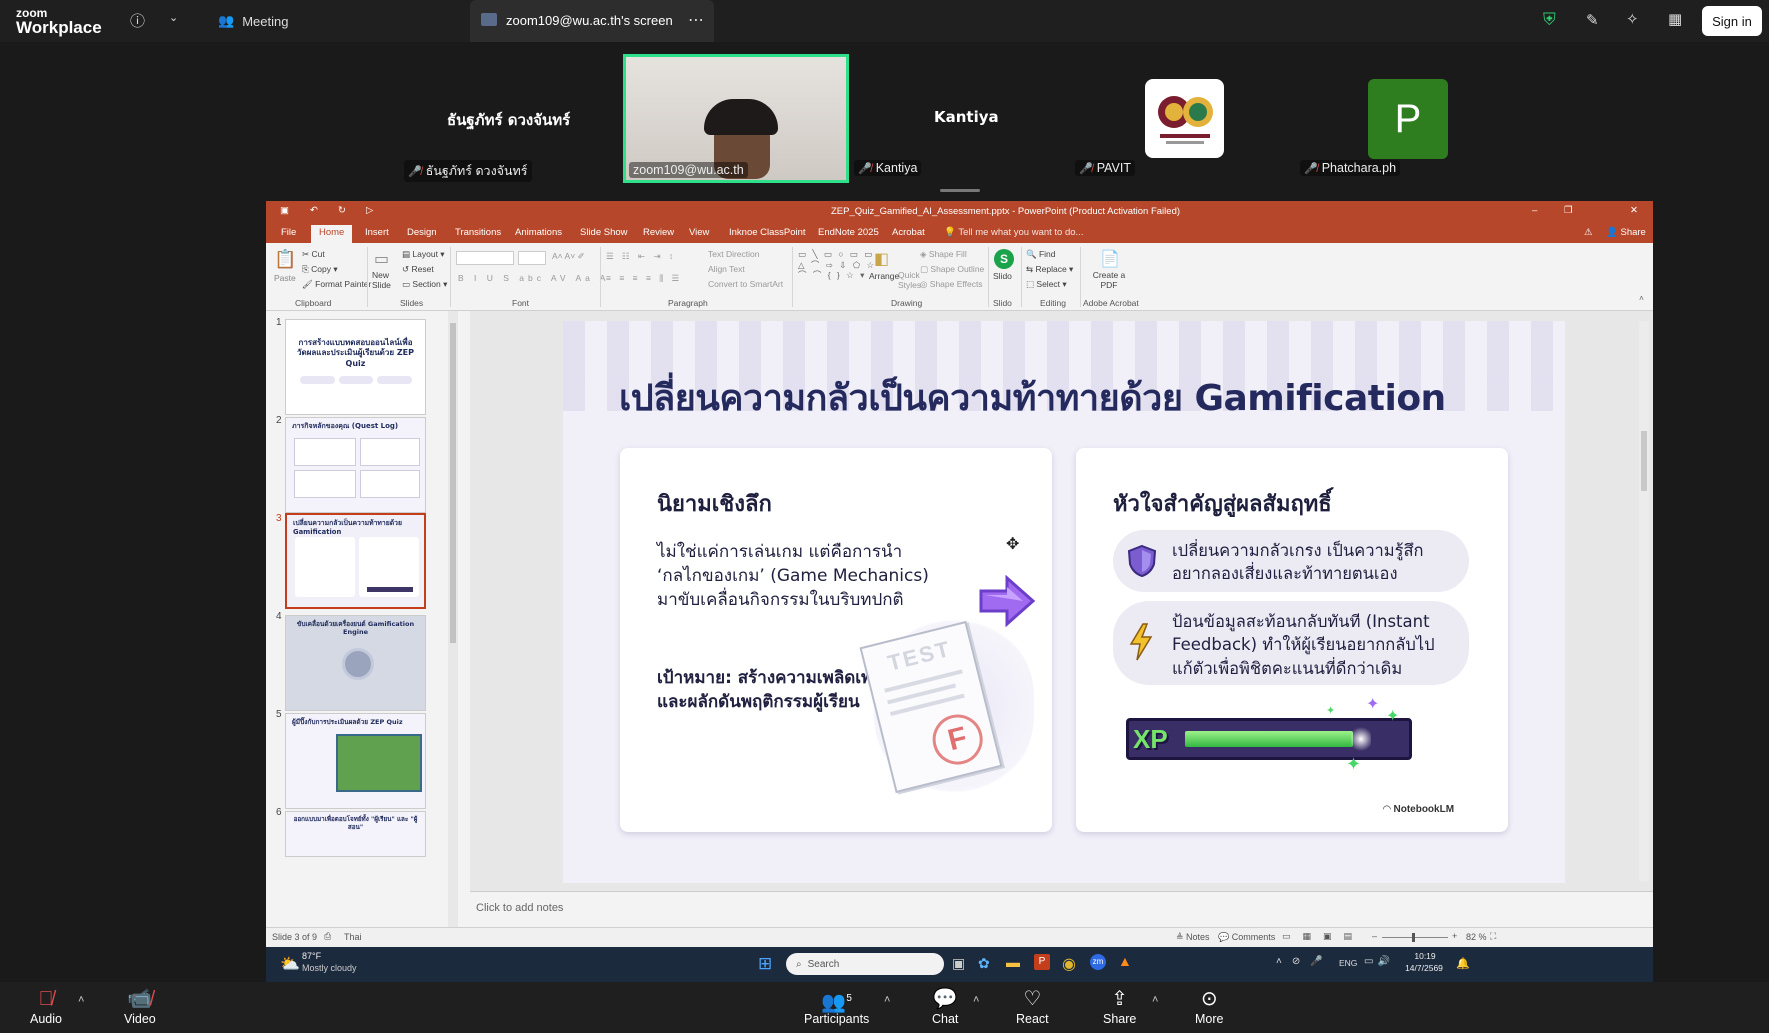  Describe the element at coordinates (1246, 937) in the screenshot. I see `comments-toggle: 💬 Comments` at that location.